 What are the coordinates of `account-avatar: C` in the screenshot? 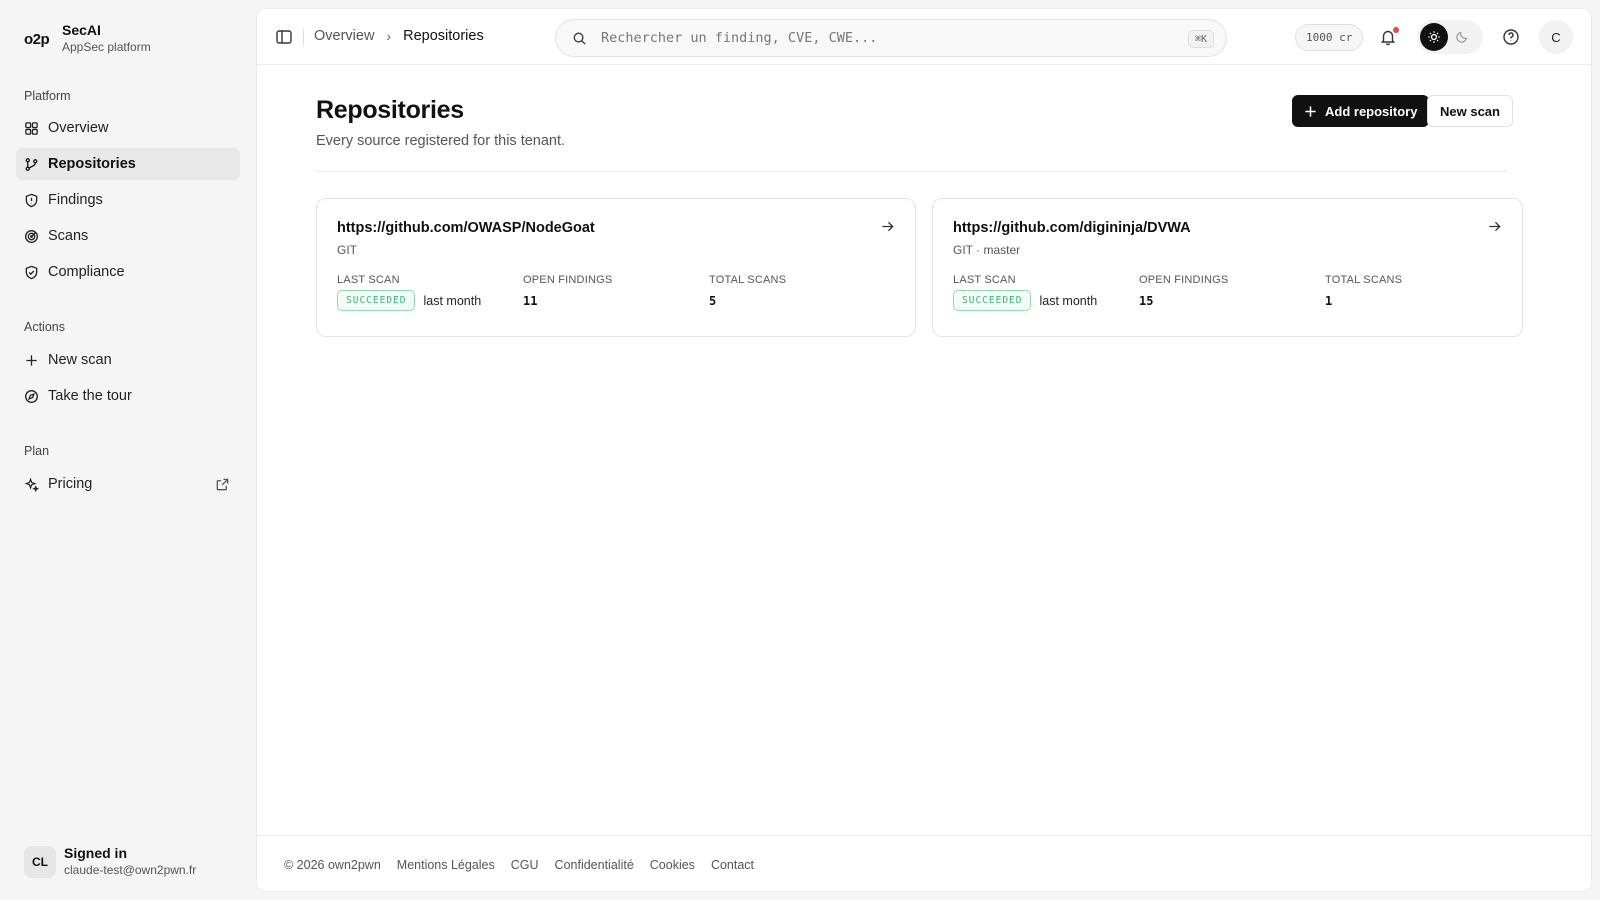 It's located at (1556, 37).